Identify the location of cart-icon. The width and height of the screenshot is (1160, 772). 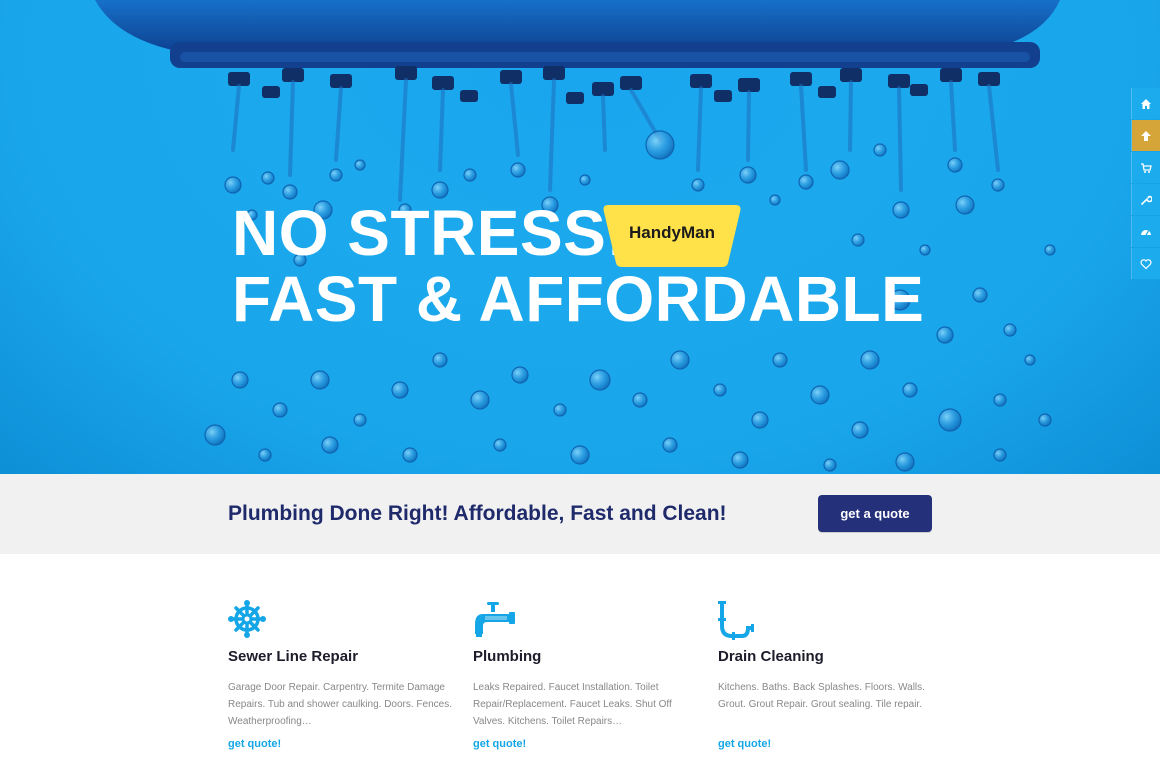
(1146, 167).